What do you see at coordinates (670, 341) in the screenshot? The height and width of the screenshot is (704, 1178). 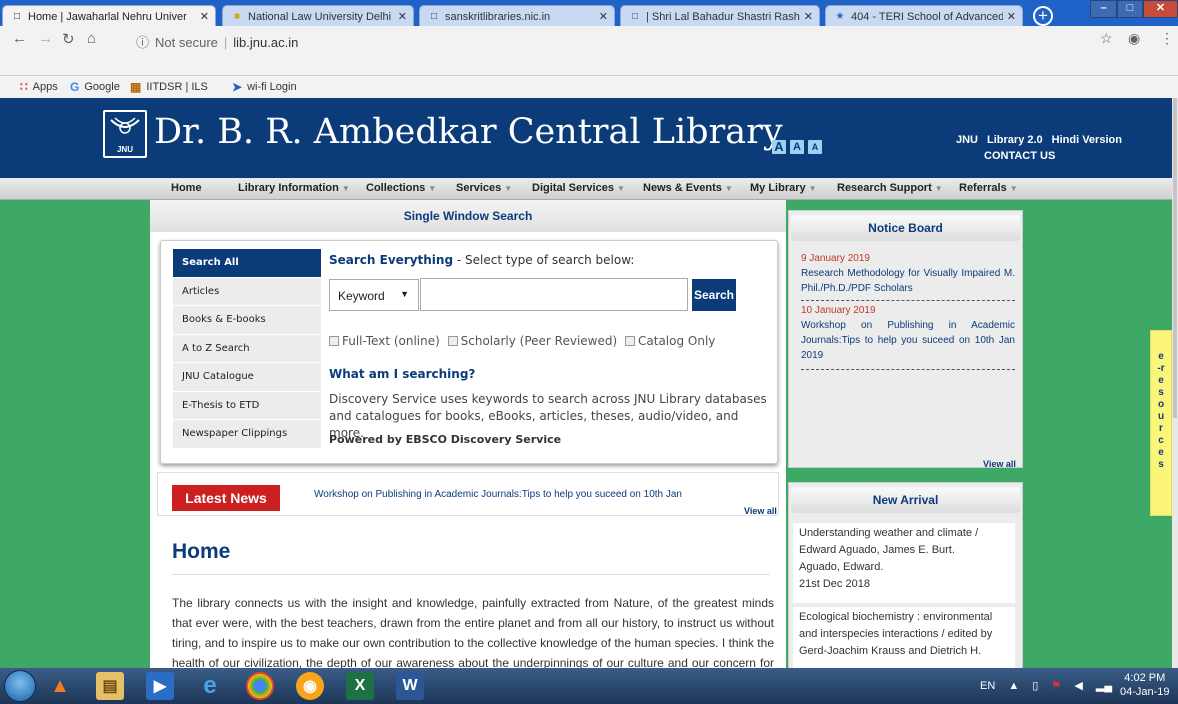 I see `catalog-only-checkbox: Catalog Only` at bounding box center [670, 341].